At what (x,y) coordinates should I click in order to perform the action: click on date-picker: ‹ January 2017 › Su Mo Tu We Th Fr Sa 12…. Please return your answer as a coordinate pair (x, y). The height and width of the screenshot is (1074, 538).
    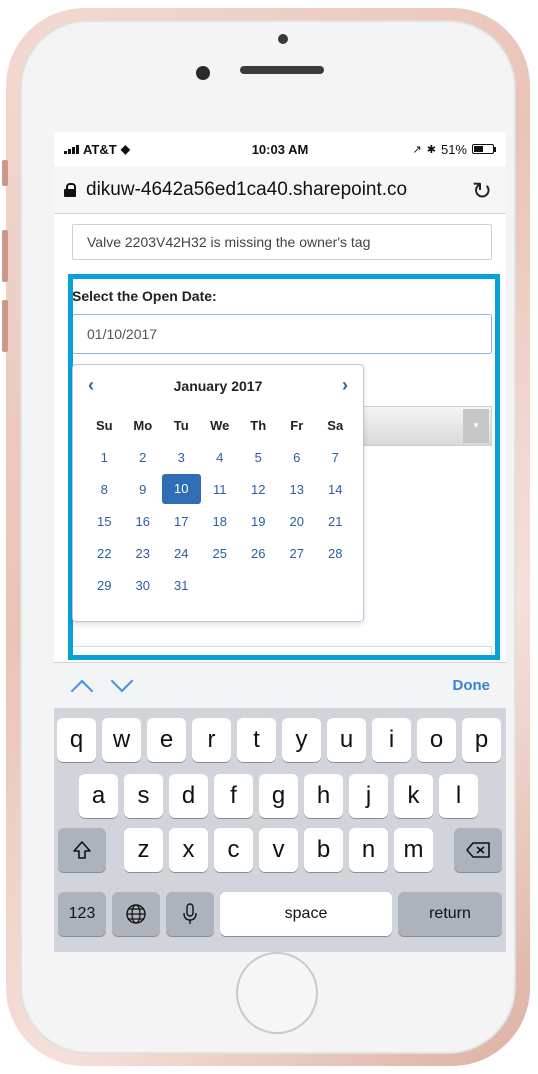
    Looking at the image, I should click on (218, 493).